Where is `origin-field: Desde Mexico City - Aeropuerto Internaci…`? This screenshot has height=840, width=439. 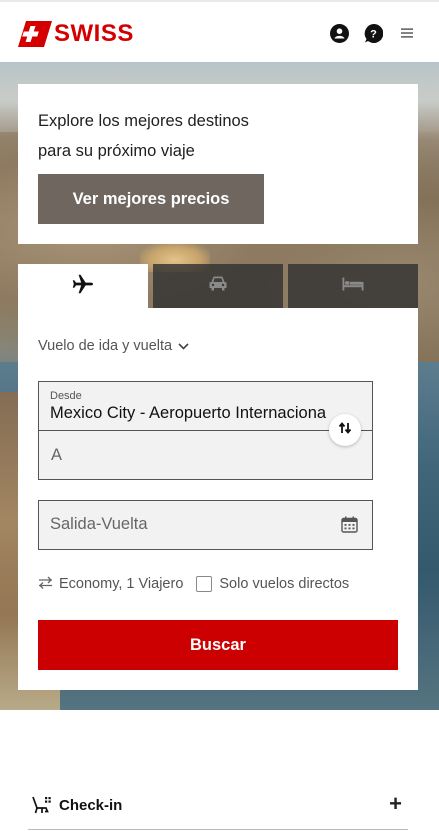 origin-field: Desde Mexico City - Aeropuerto Internaci… is located at coordinates (205, 406).